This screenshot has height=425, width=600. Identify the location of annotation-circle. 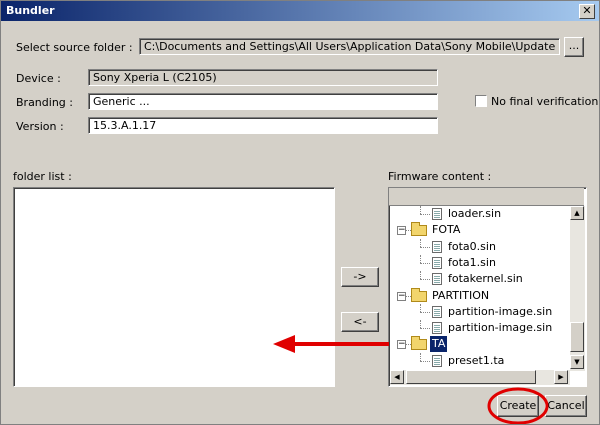
(518, 405).